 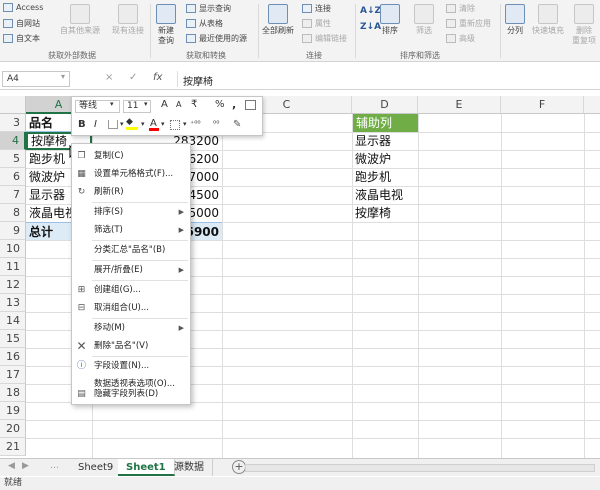 I want to click on cell-d7: 液晶电视, so click(x=385, y=195).